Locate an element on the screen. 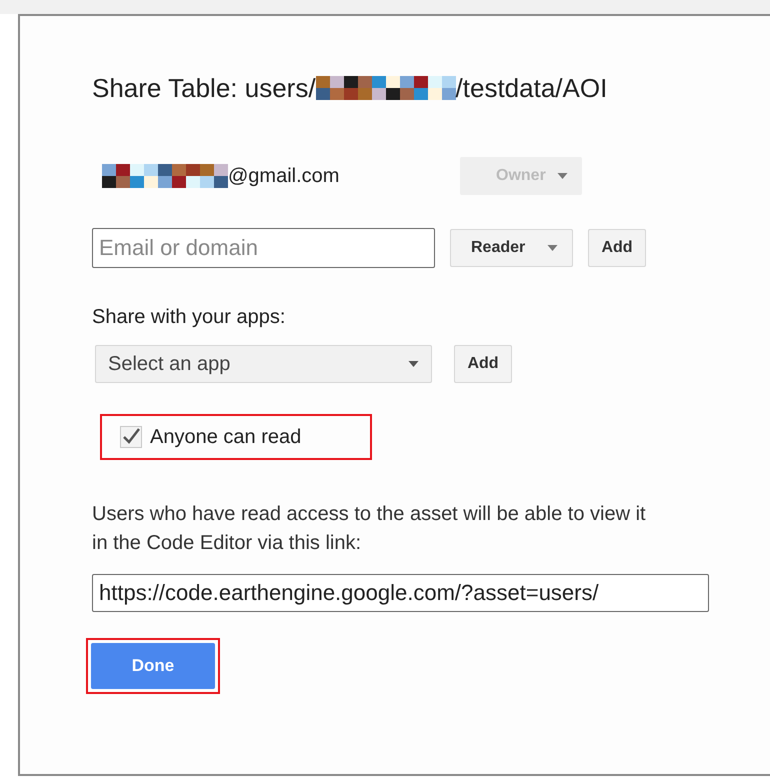  checkbox is located at coordinates (131, 437).